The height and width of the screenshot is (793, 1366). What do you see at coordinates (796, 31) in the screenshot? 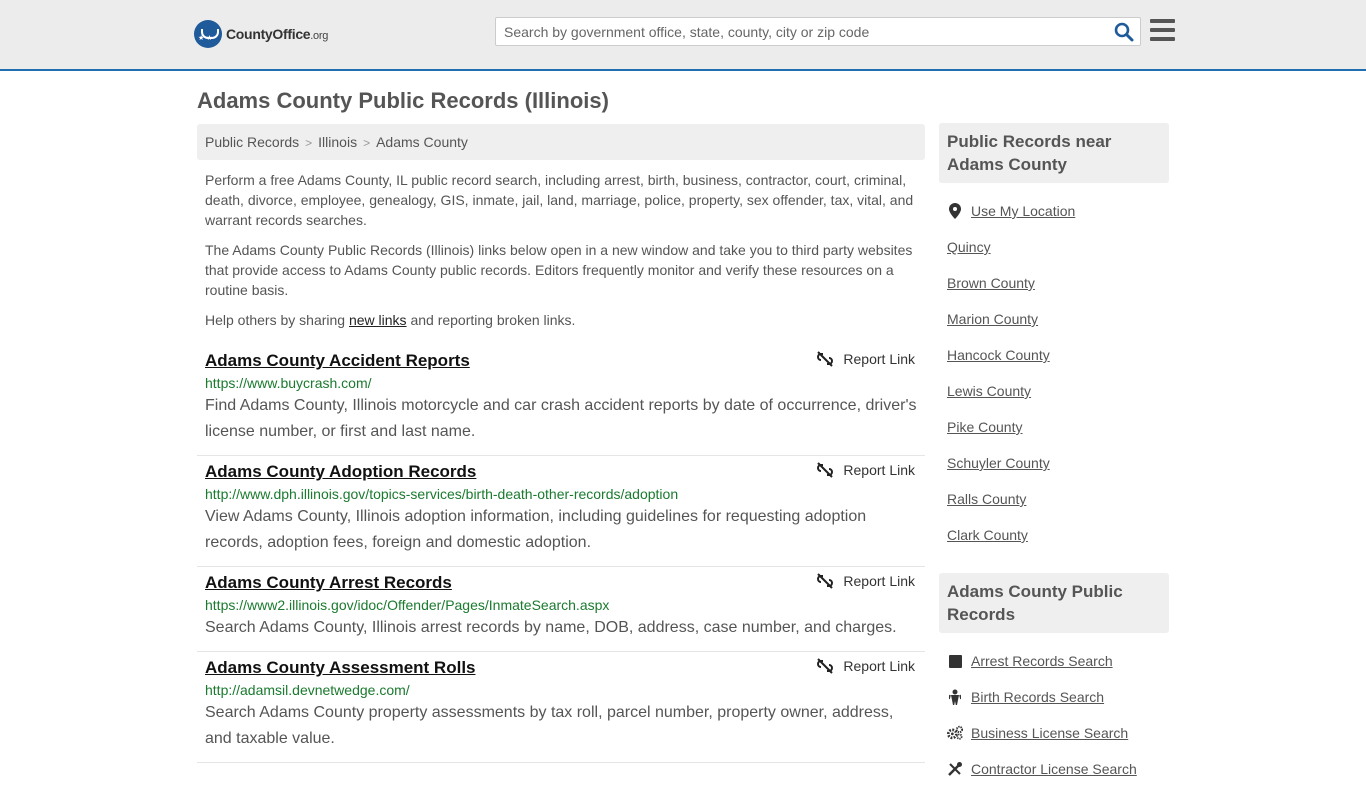
I see `search-input` at bounding box center [796, 31].